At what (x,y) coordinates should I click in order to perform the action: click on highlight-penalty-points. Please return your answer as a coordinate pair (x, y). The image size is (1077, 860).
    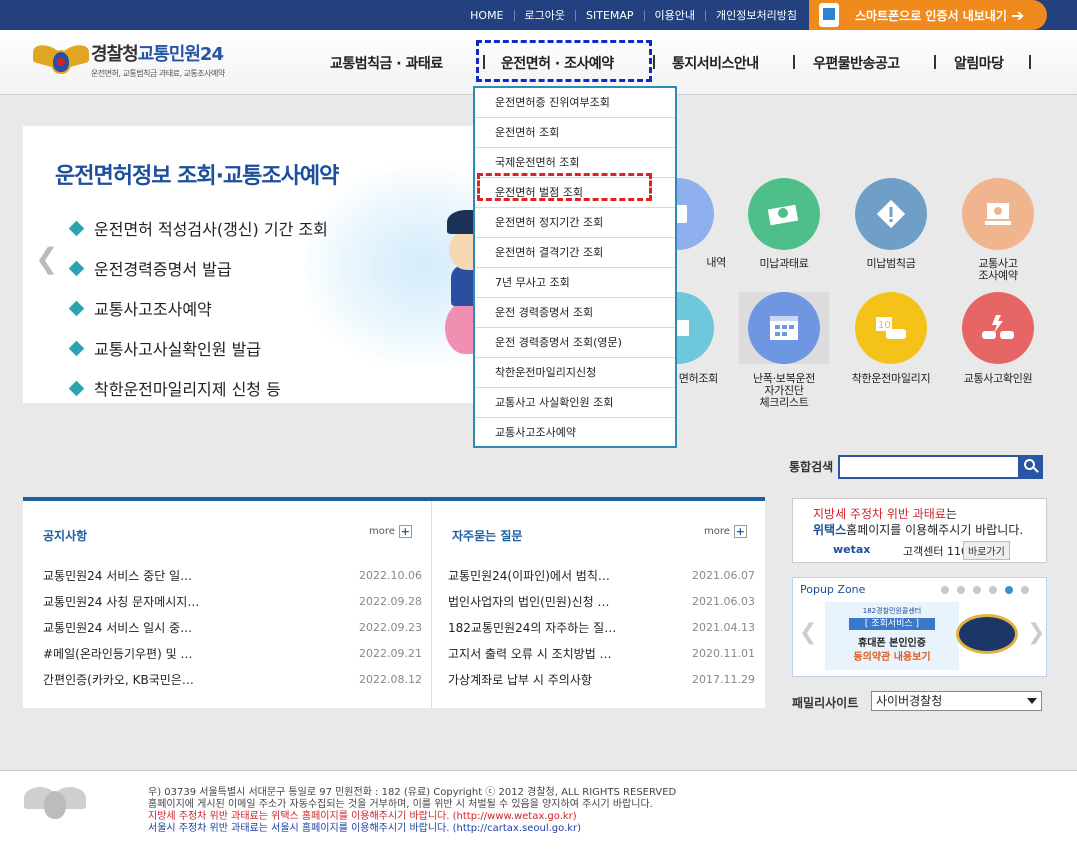
    Looking at the image, I should click on (564, 187).